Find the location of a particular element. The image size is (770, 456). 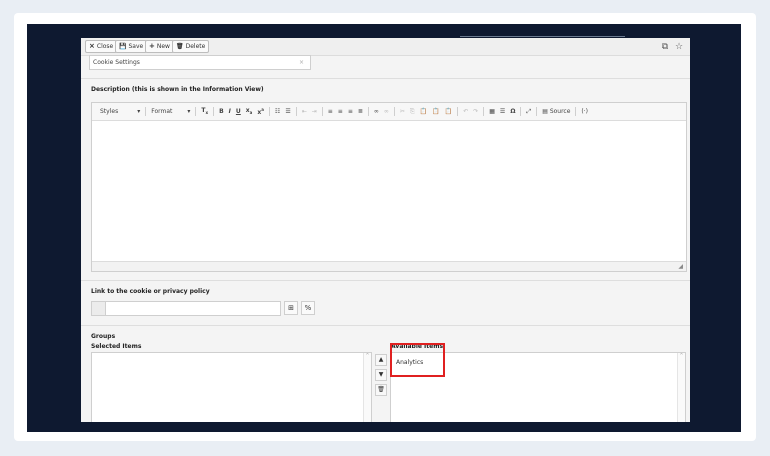

format-dropdown: Format is located at coordinates (161, 111).